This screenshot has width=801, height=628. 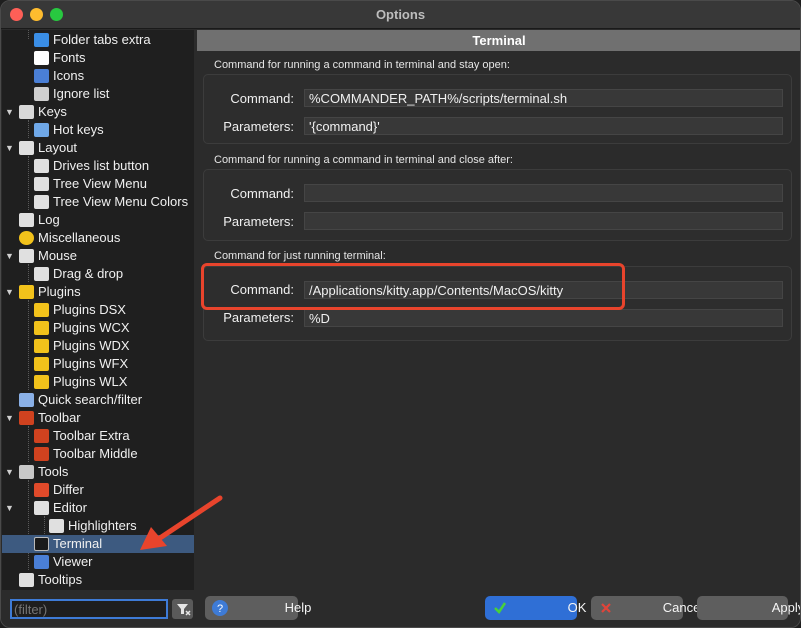 What do you see at coordinates (258, 608) in the screenshot?
I see `help-button: ? Help` at bounding box center [258, 608].